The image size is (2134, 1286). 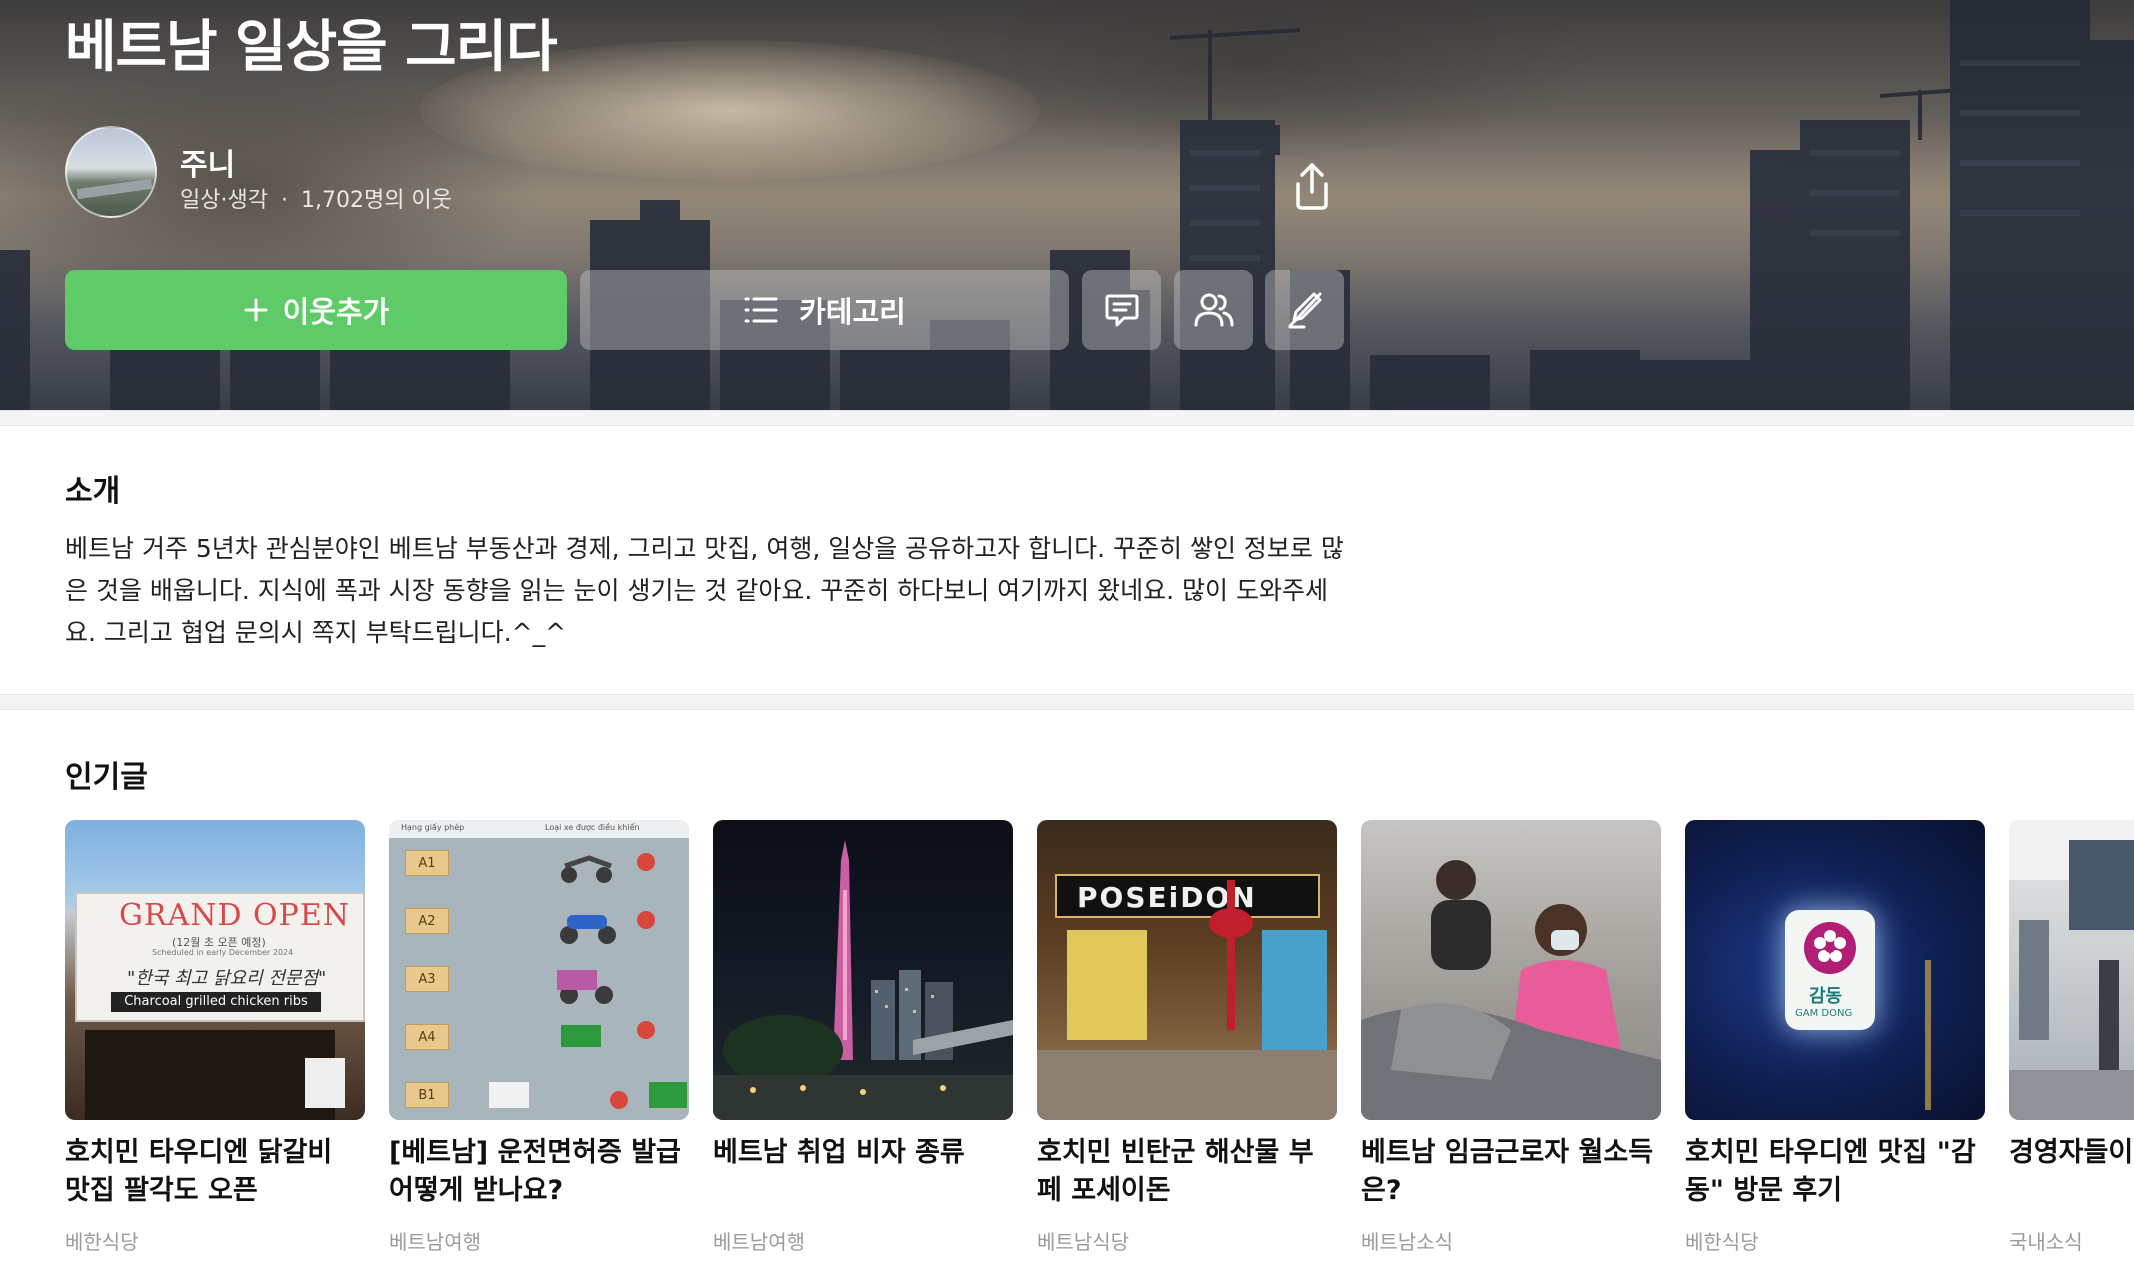 What do you see at coordinates (863, 980) in the screenshot?
I see `thumb-night-skyline` at bounding box center [863, 980].